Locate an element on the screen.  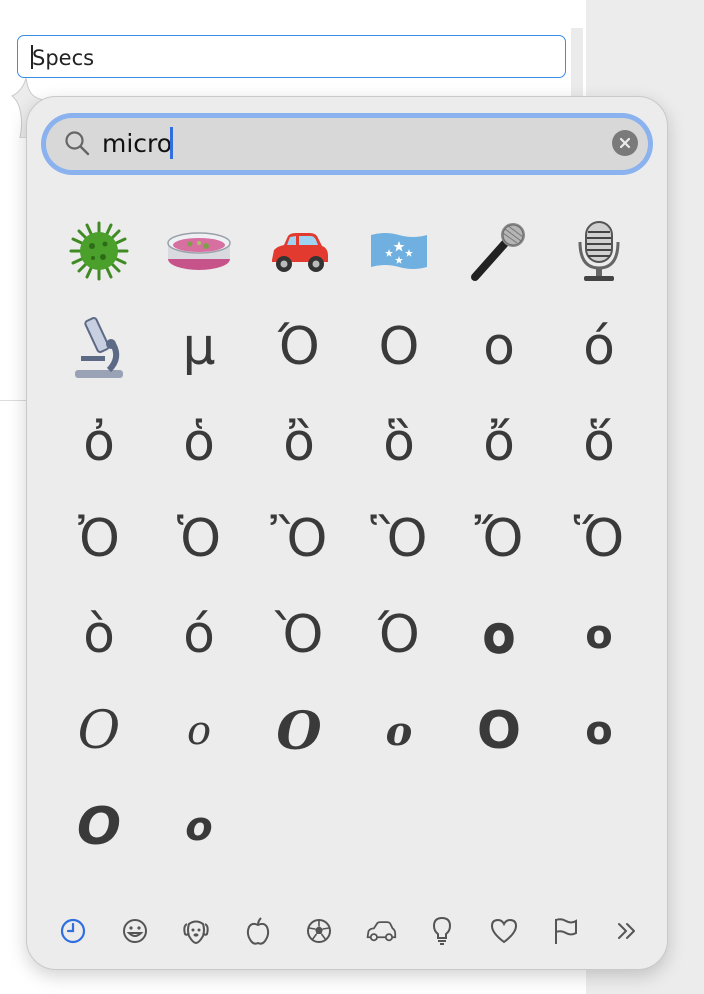
result-glyph: Ὃ is located at coordinates (399, 539).